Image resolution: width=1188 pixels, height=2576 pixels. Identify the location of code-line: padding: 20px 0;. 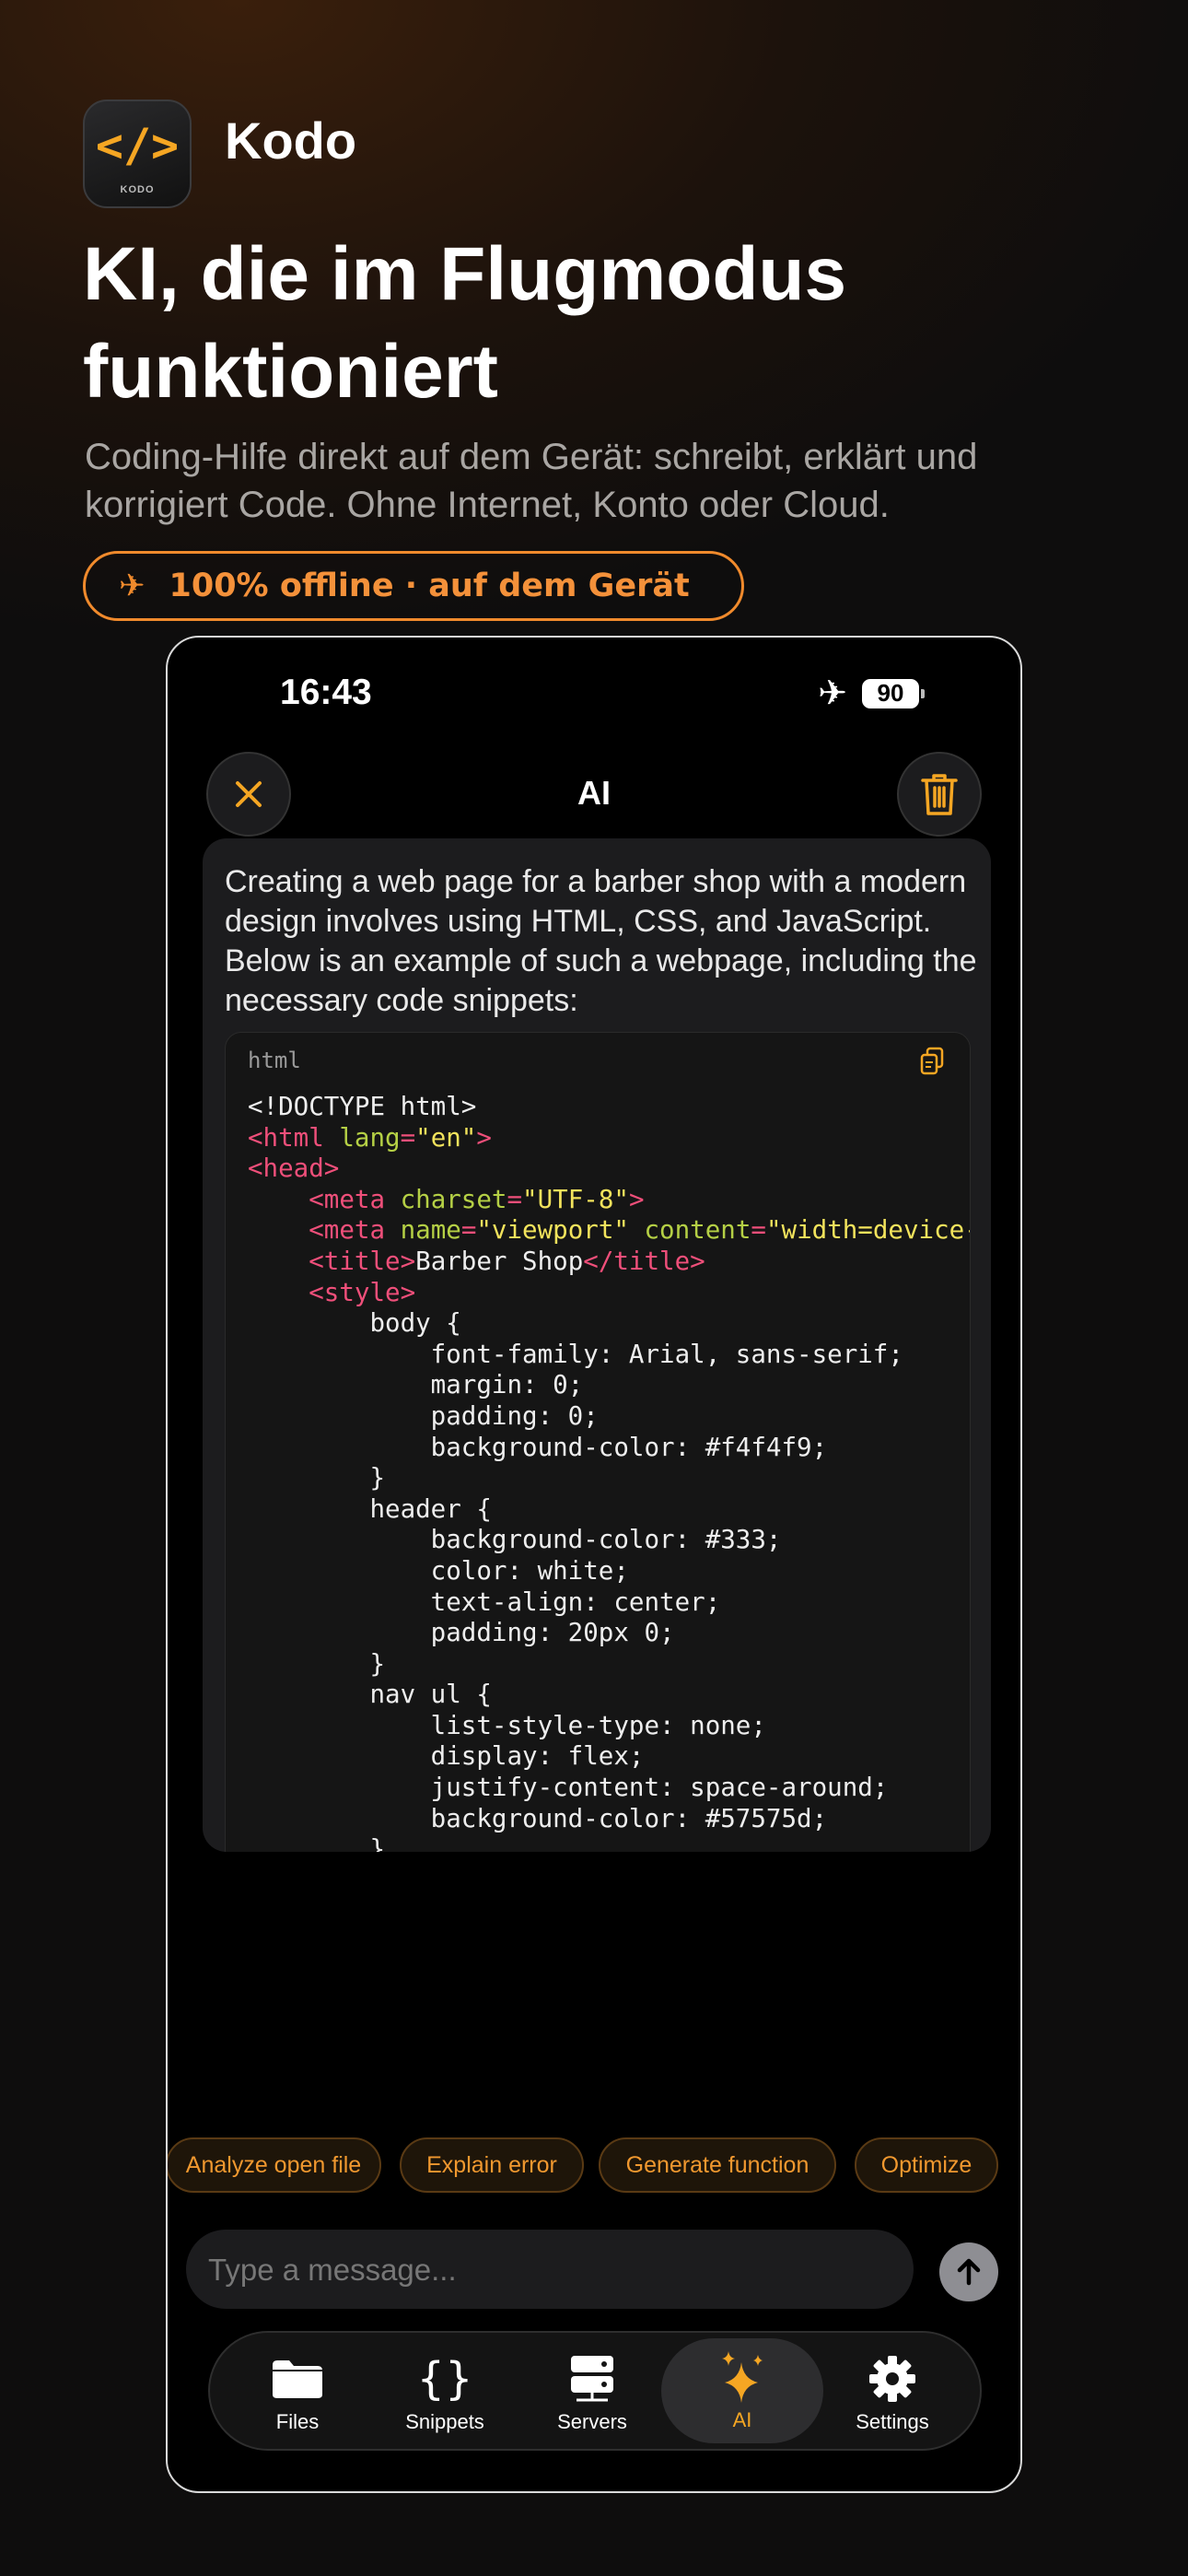
(609, 1633).